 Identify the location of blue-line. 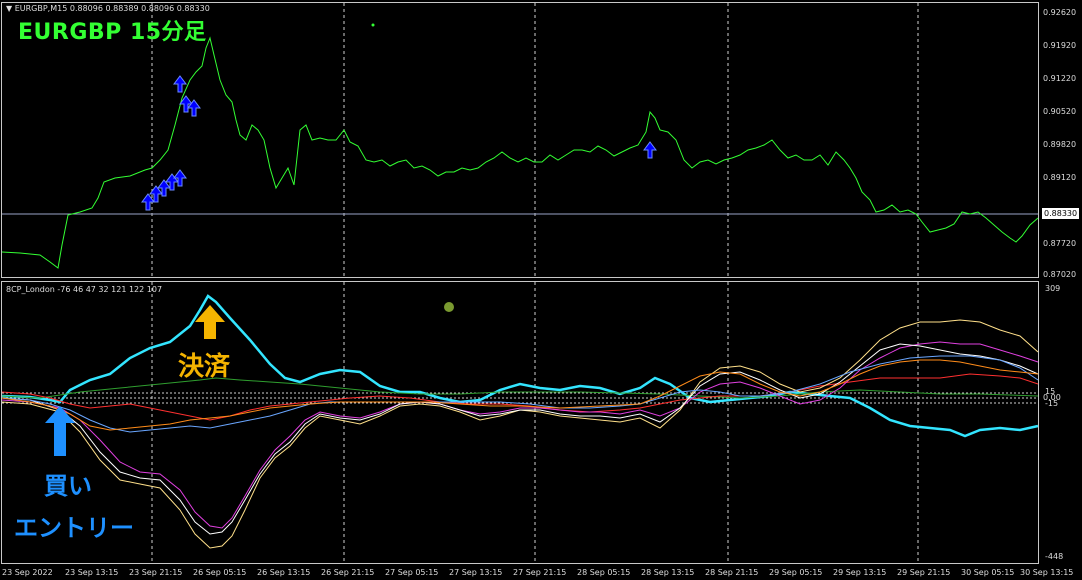
(520, 394).